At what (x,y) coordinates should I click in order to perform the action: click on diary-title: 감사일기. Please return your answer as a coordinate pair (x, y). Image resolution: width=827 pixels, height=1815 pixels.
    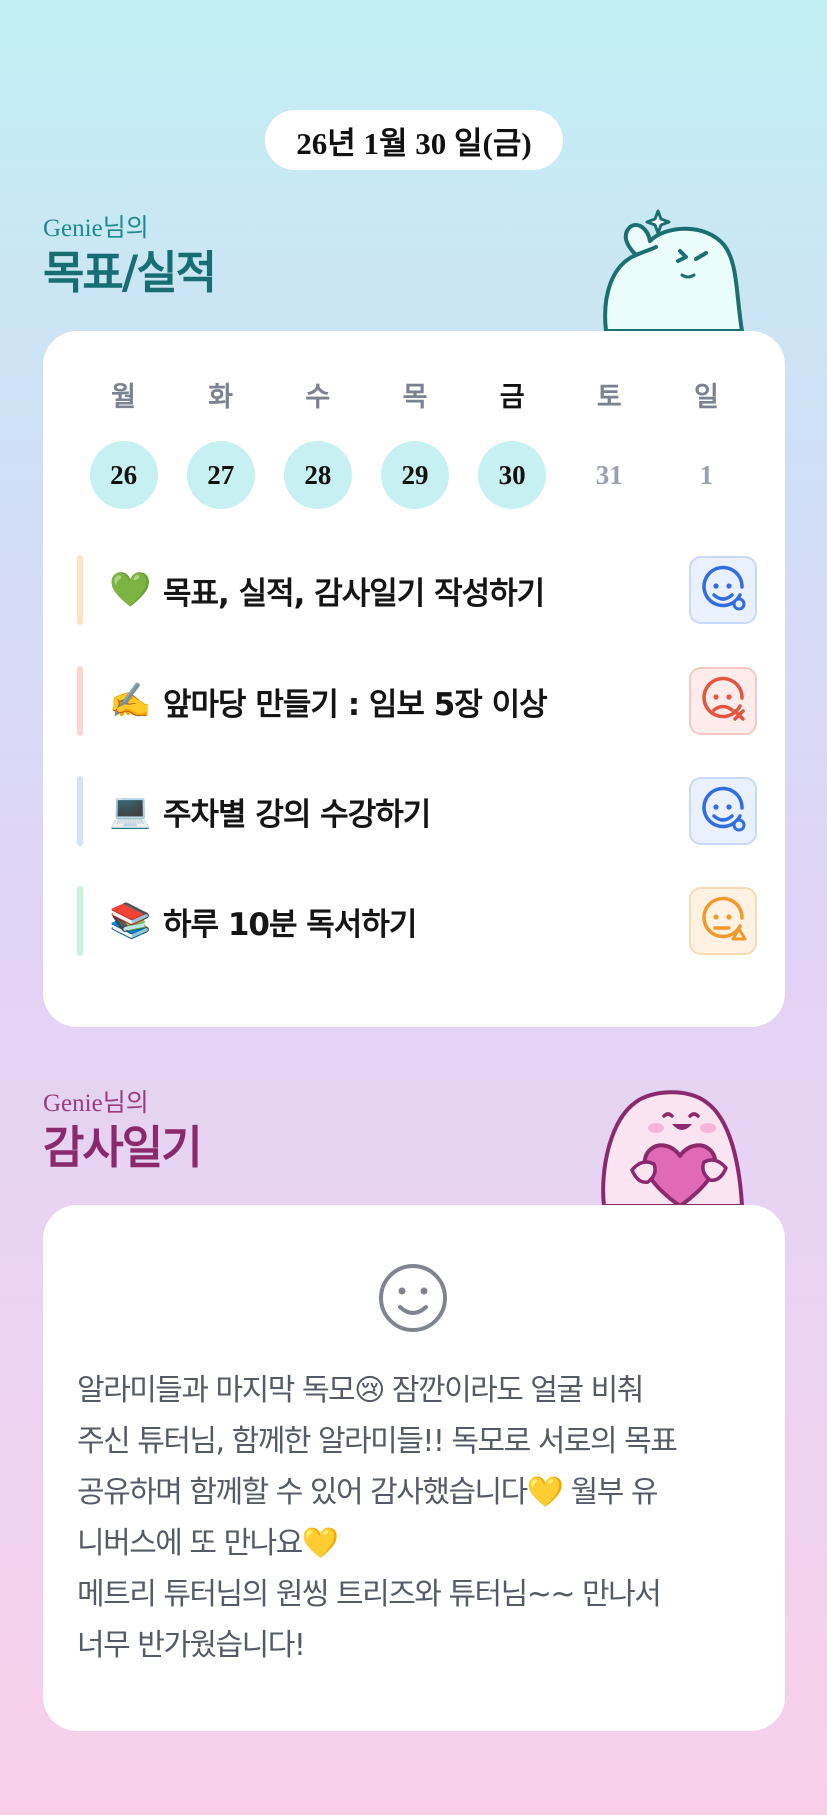
    Looking at the image, I should click on (123, 1147).